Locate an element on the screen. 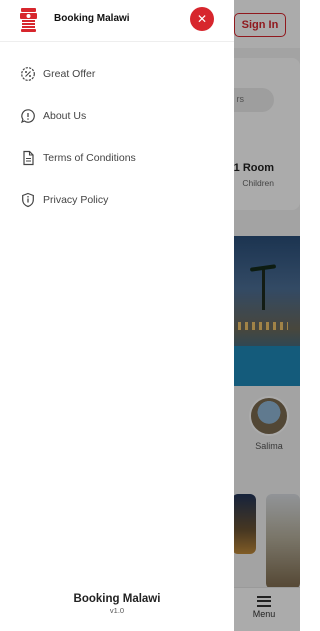  app-version: v1.0 is located at coordinates (117, 610).